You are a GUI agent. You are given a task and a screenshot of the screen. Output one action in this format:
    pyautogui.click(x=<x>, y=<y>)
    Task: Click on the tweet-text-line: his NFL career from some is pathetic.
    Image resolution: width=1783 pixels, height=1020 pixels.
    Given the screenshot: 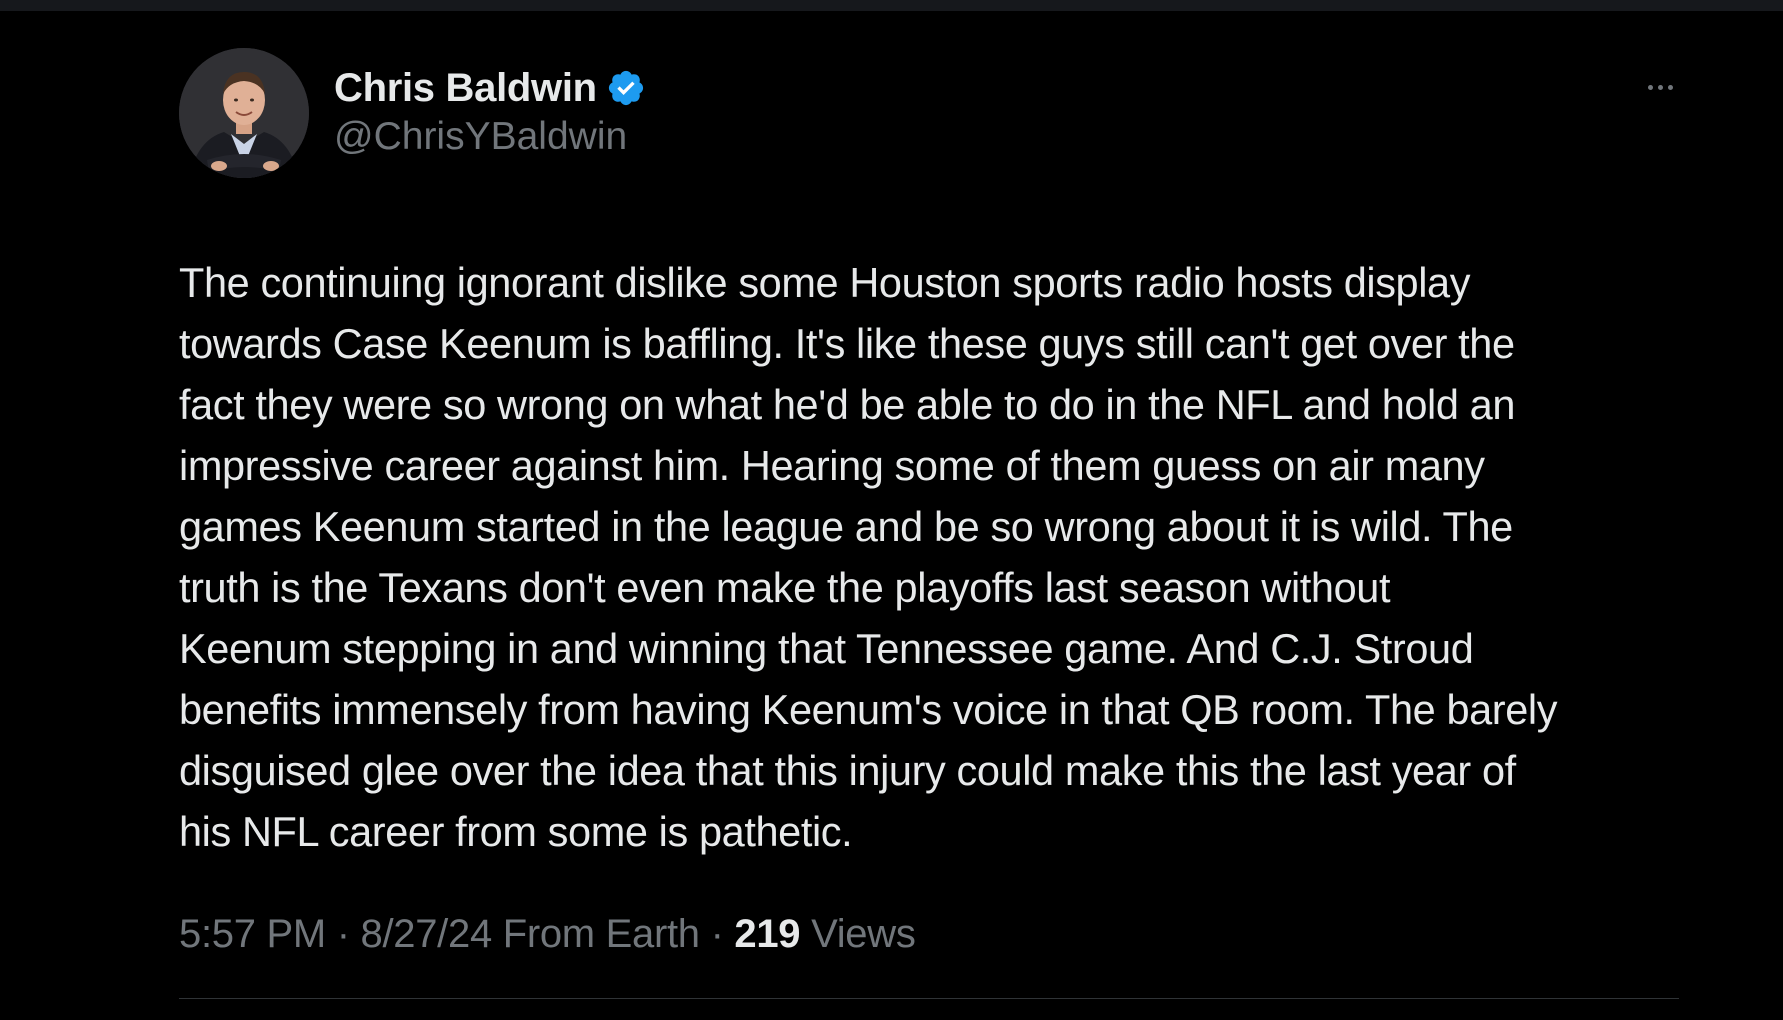 What is the action you would take?
    pyautogui.click(x=516, y=831)
    